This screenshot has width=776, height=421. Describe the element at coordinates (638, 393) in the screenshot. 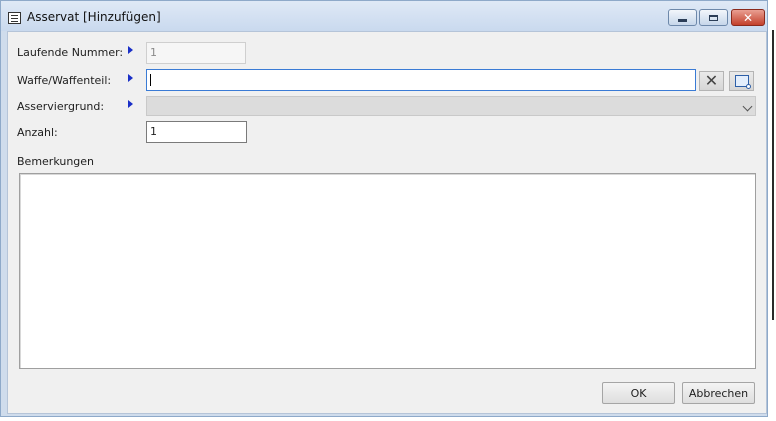

I see `ok-button: OK` at that location.